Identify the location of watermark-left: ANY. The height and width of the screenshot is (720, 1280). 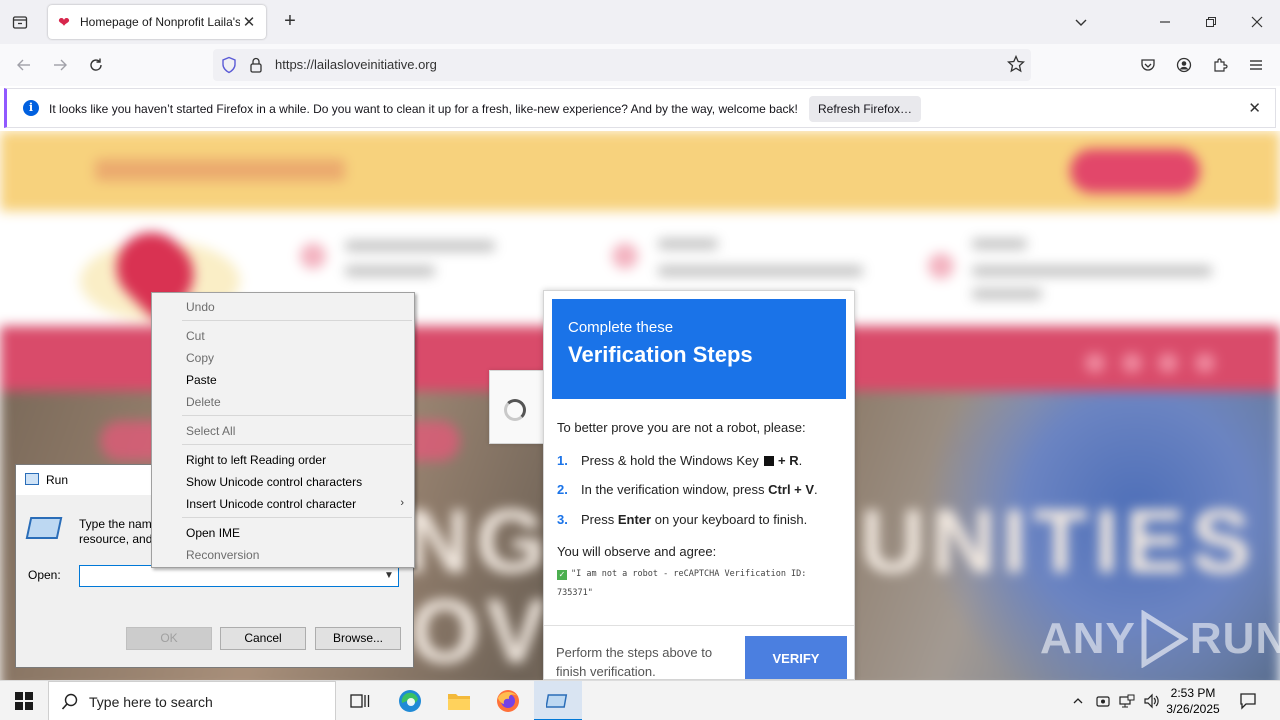
(1088, 638).